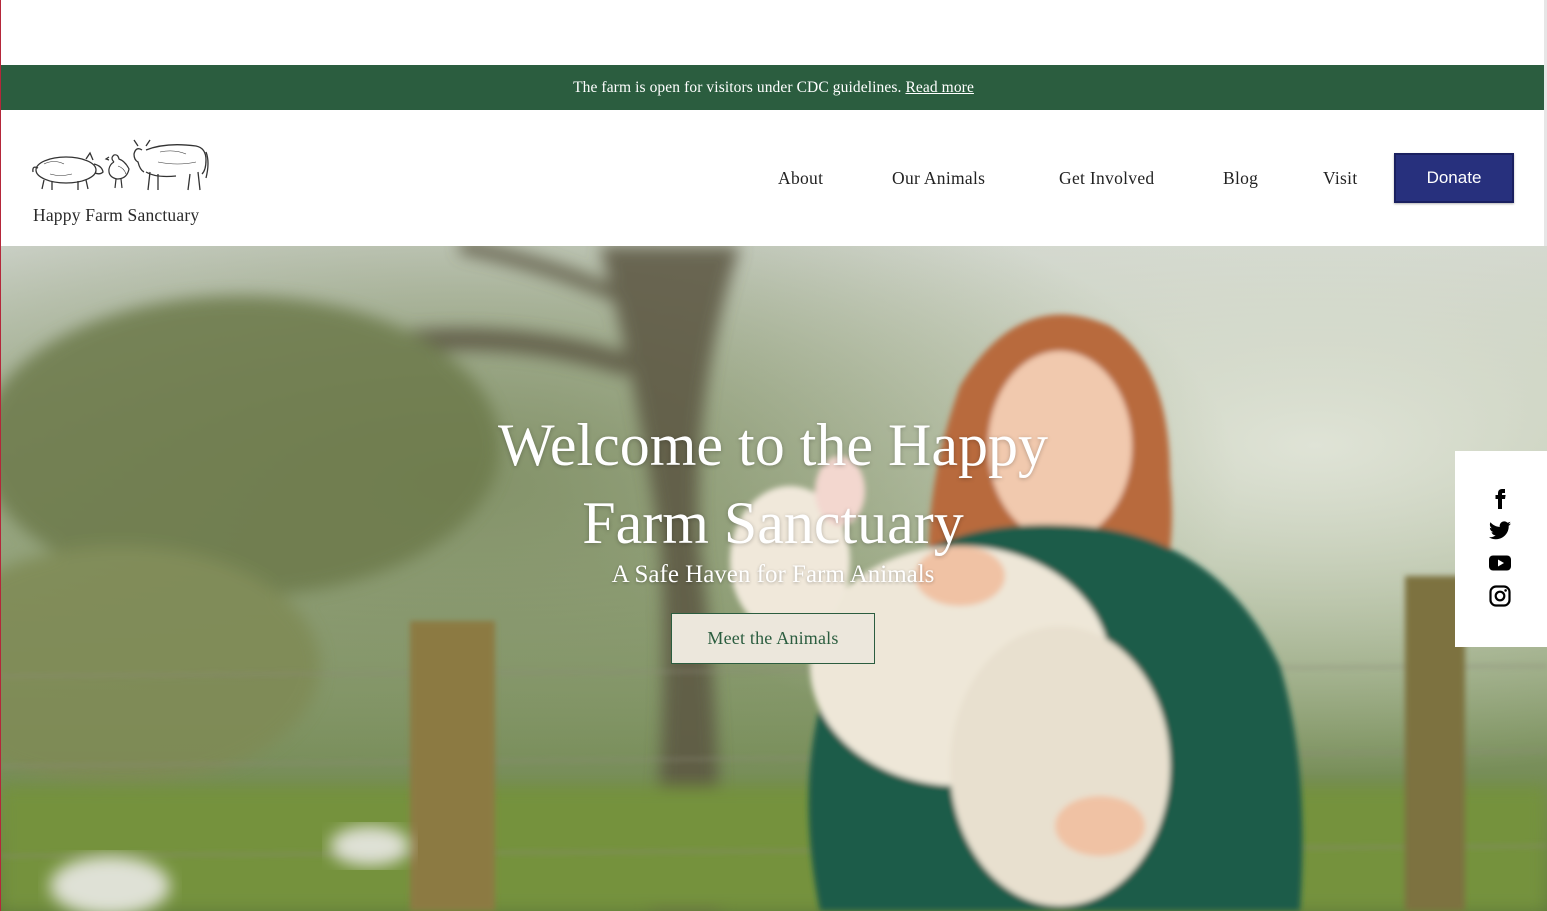  What do you see at coordinates (773, 445) in the screenshot?
I see `hero-title-line-1: Welcome to the Happy` at bounding box center [773, 445].